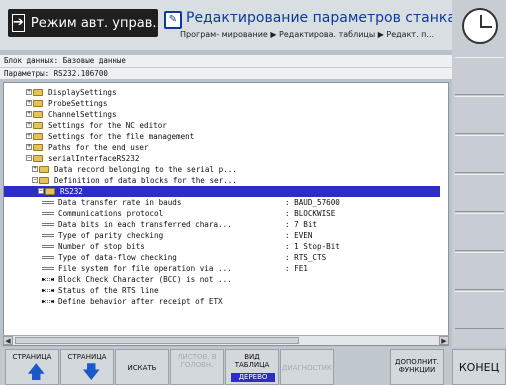  Describe the element at coordinates (222, 92) in the screenshot. I see `tree-node: + DisplaySettings` at that location.